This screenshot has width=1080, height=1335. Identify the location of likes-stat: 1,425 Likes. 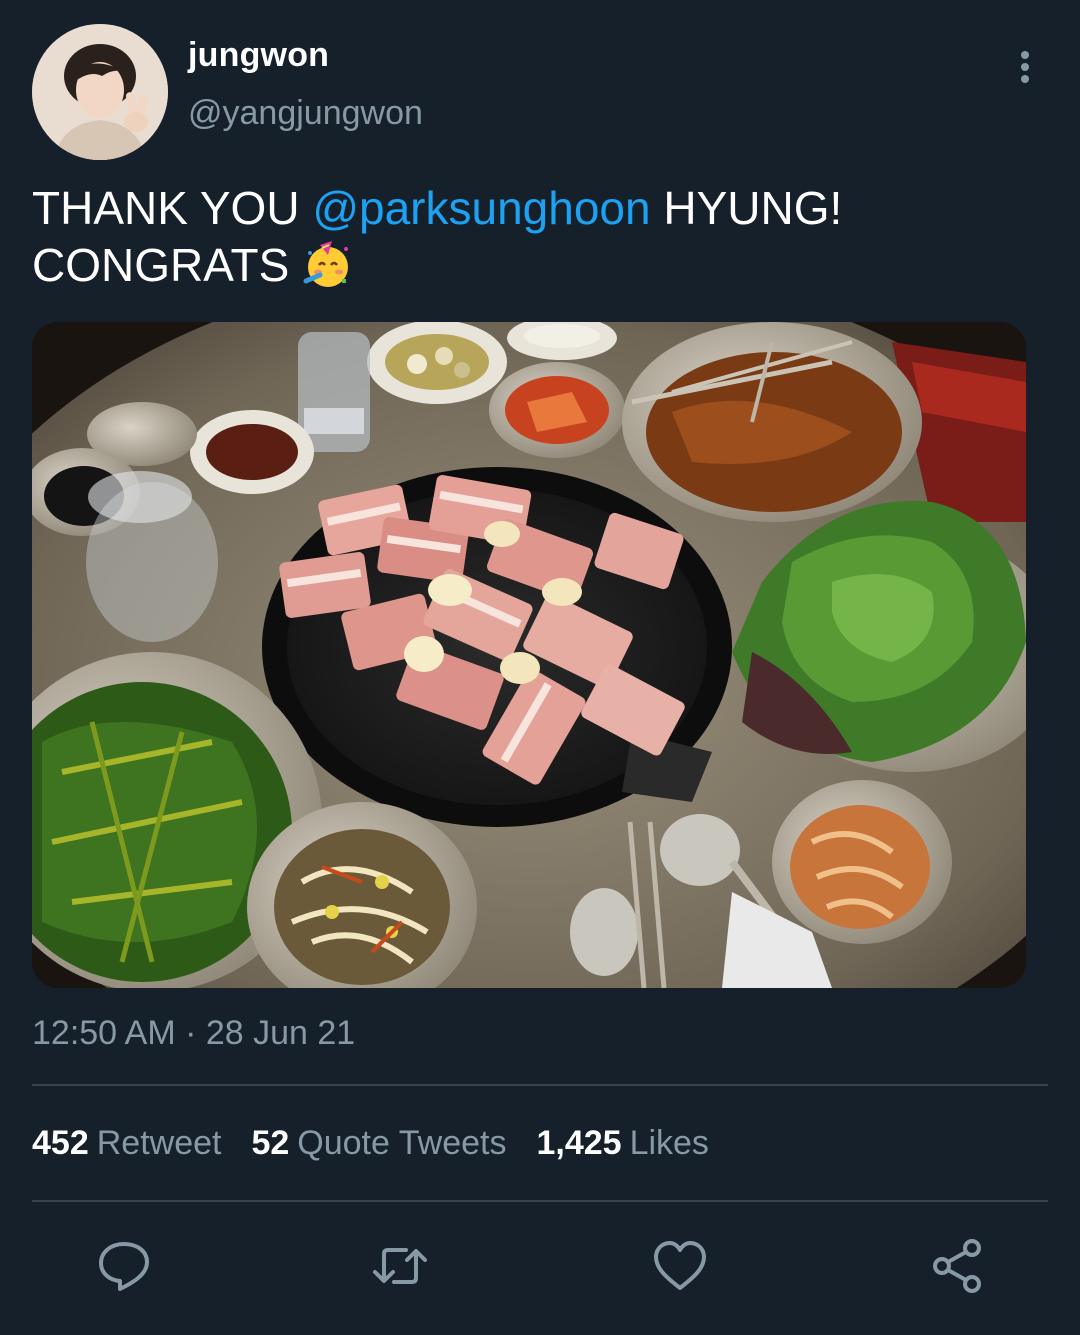
(622, 1143).